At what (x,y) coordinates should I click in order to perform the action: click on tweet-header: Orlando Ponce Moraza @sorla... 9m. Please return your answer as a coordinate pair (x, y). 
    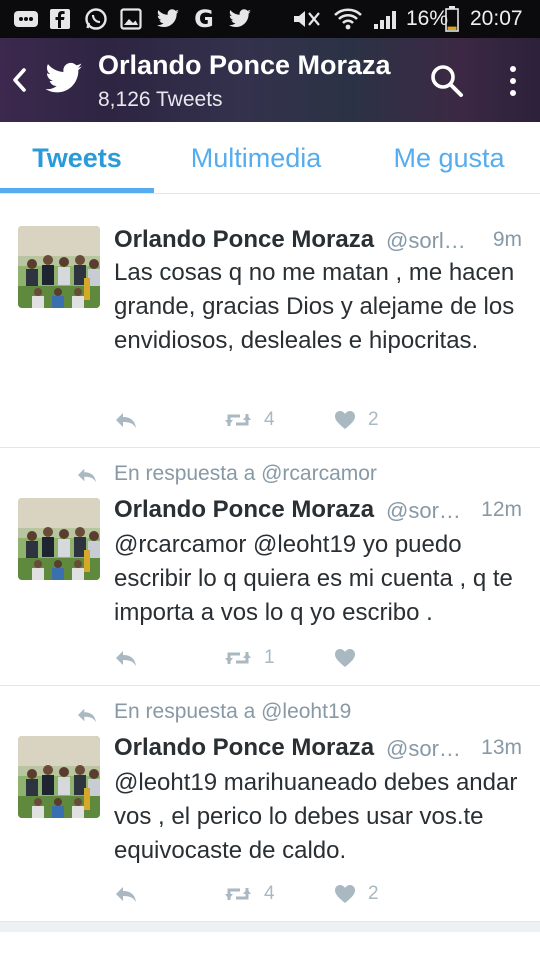
    Looking at the image, I should click on (319, 242).